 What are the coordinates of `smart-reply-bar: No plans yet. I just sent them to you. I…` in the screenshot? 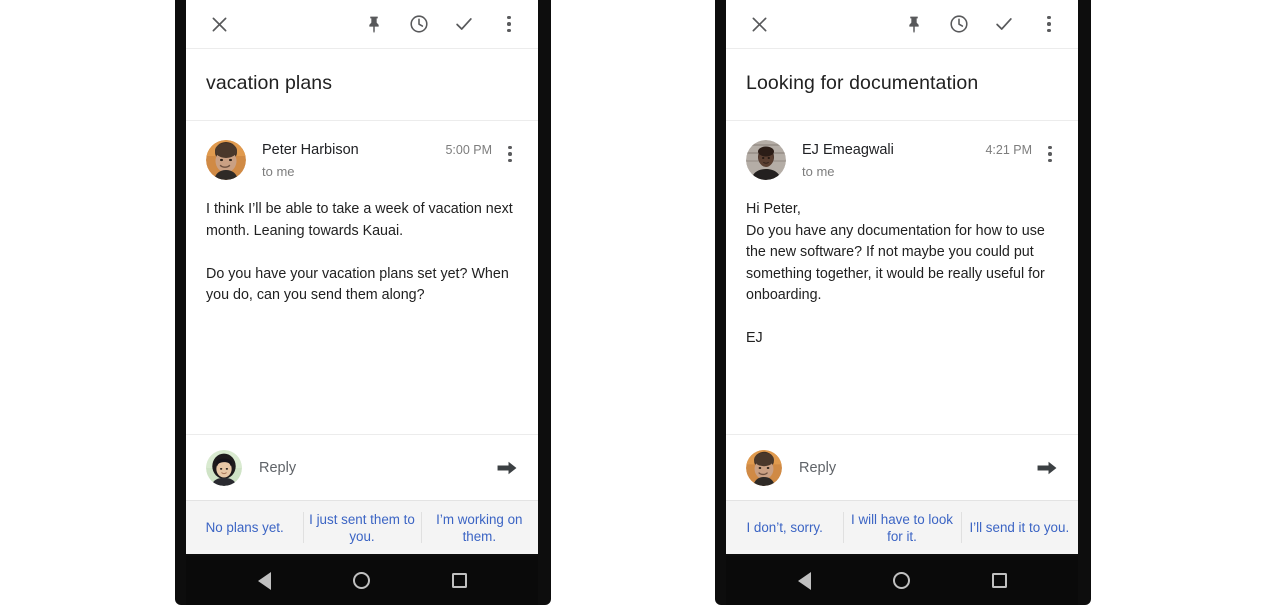 It's located at (362, 527).